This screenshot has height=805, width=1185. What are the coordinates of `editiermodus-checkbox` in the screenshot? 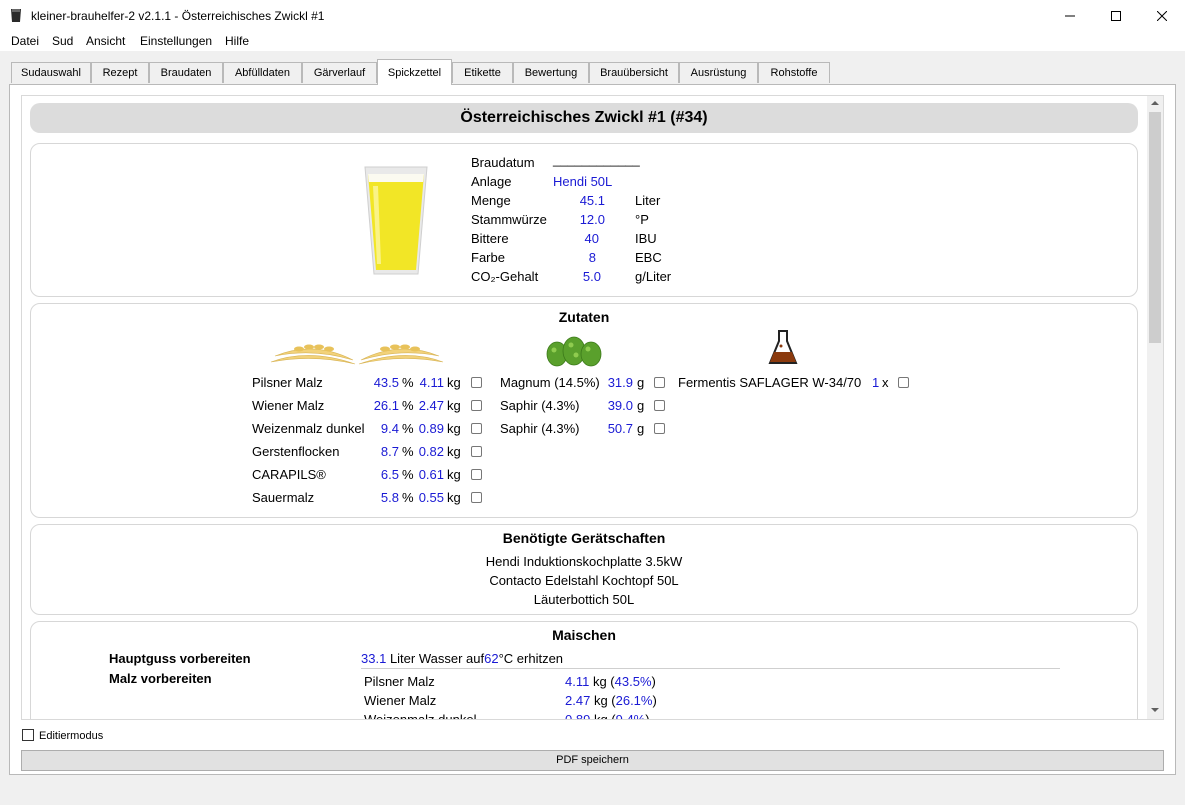 It's located at (28, 735).